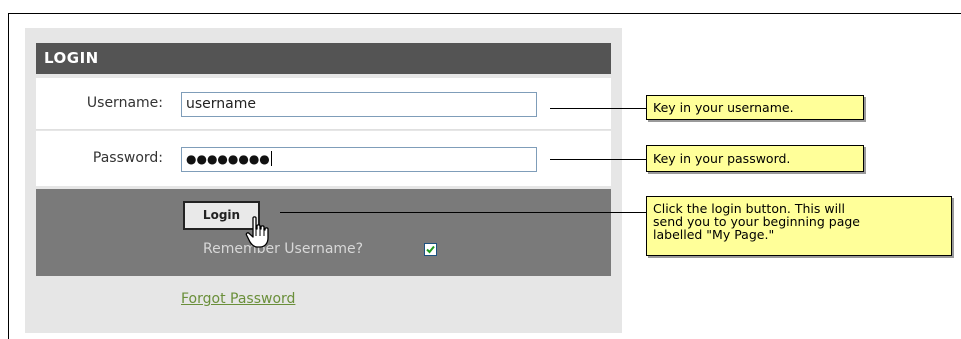 The width and height of the screenshot is (961, 339). What do you see at coordinates (598, 108) in the screenshot?
I see `username-connector` at bounding box center [598, 108].